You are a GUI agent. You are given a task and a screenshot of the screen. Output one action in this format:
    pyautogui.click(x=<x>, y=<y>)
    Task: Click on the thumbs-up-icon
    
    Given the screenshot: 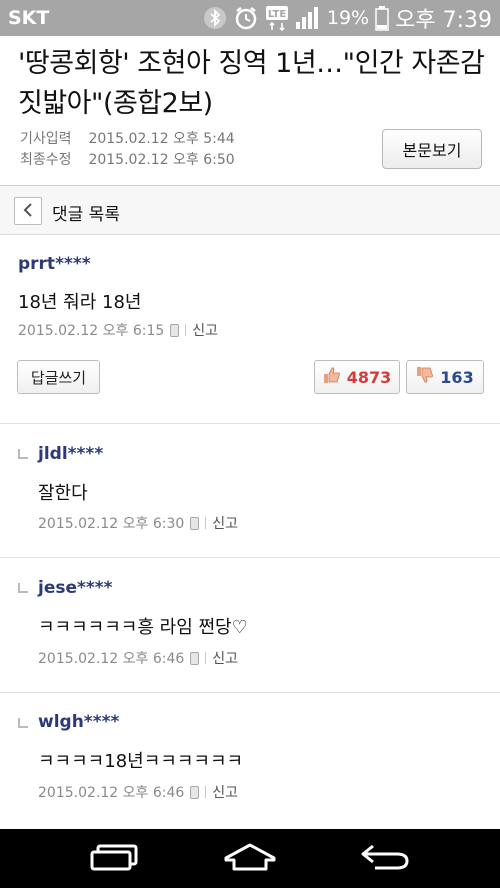 What is the action you would take?
    pyautogui.click(x=332, y=377)
    